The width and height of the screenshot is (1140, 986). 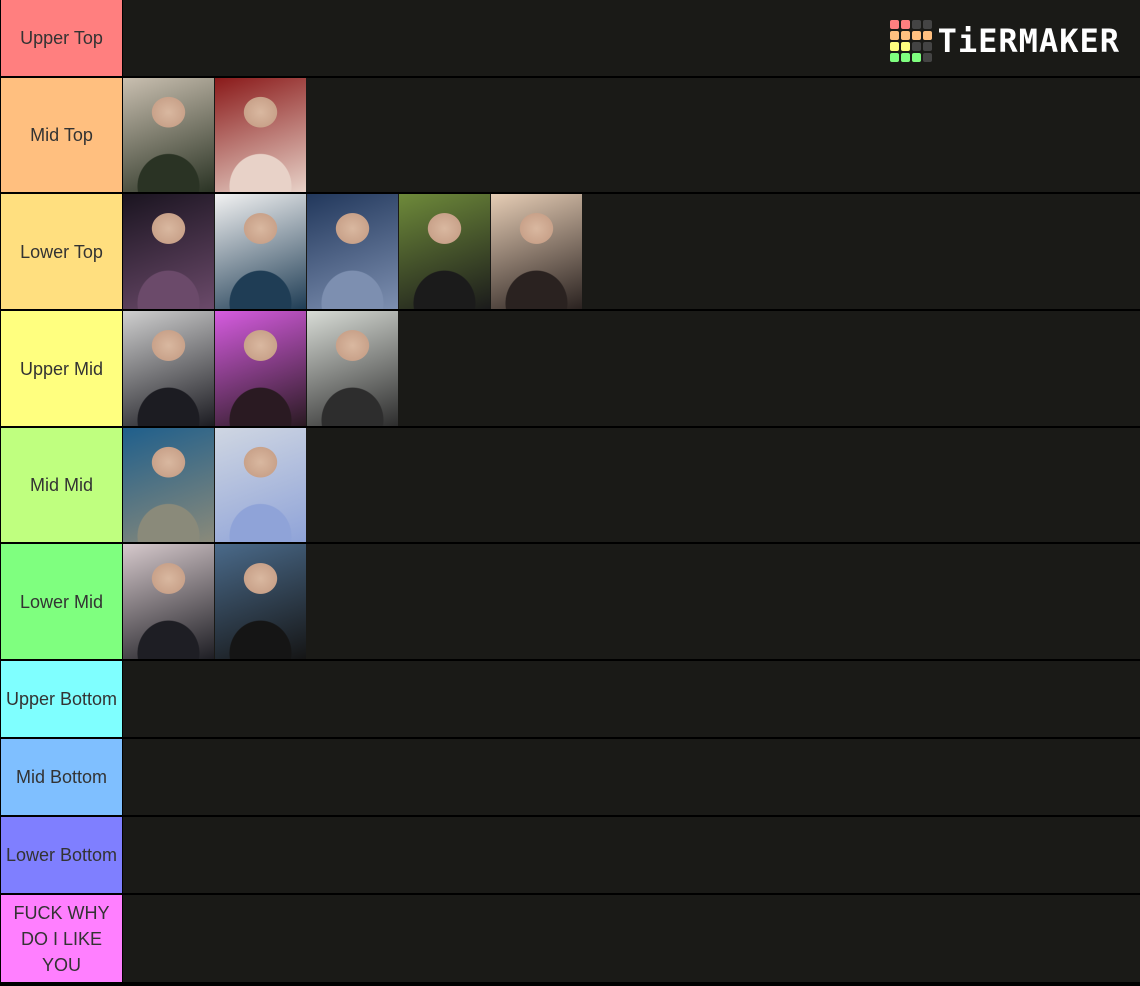 I want to click on tier-item-man-hand-to-chin, so click(x=536, y=251).